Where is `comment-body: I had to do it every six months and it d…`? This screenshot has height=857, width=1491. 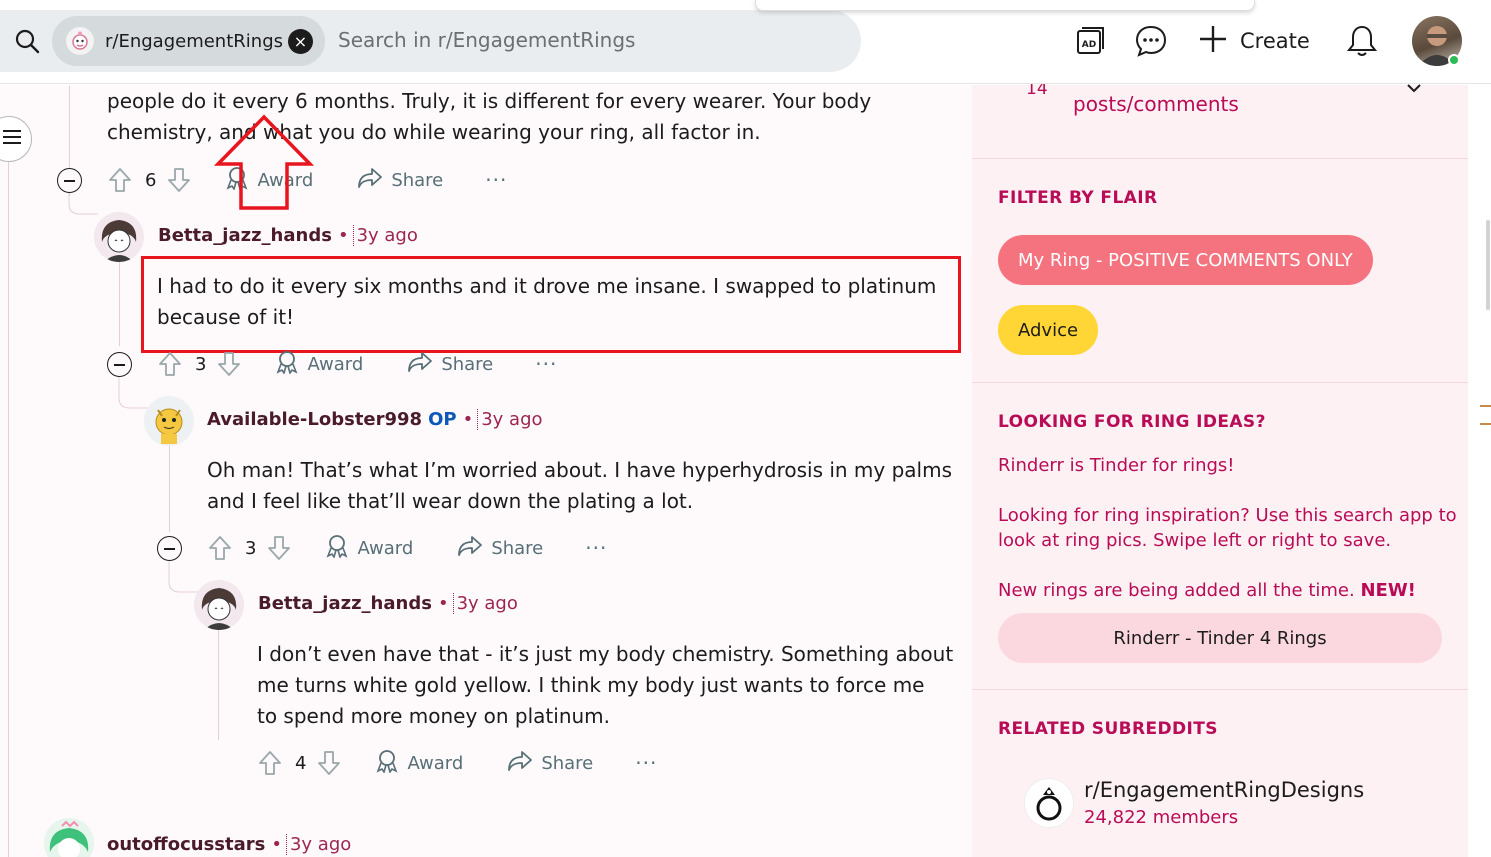
comment-body: I had to do it every six months and it d… is located at coordinates (546, 302).